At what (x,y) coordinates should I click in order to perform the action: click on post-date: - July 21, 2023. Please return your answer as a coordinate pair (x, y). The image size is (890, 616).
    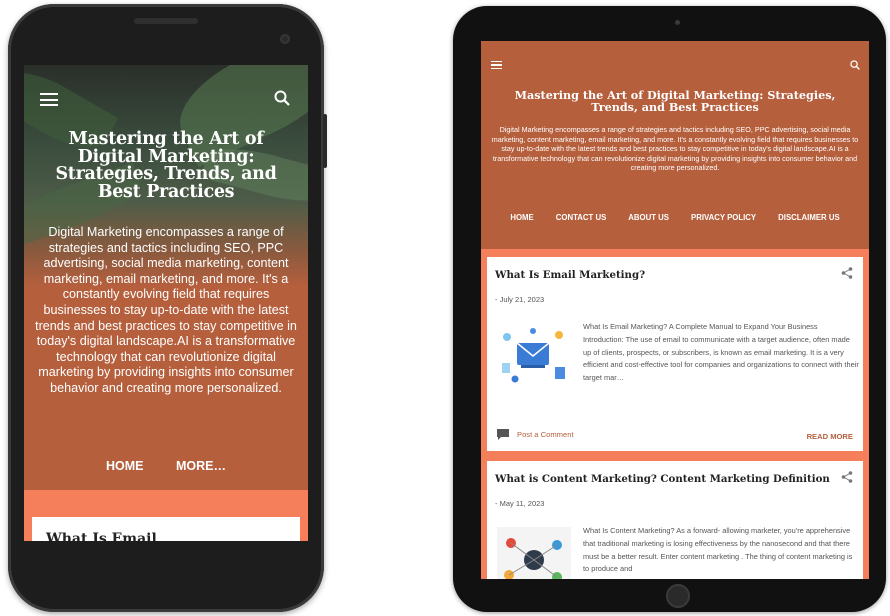
    Looking at the image, I should click on (520, 299).